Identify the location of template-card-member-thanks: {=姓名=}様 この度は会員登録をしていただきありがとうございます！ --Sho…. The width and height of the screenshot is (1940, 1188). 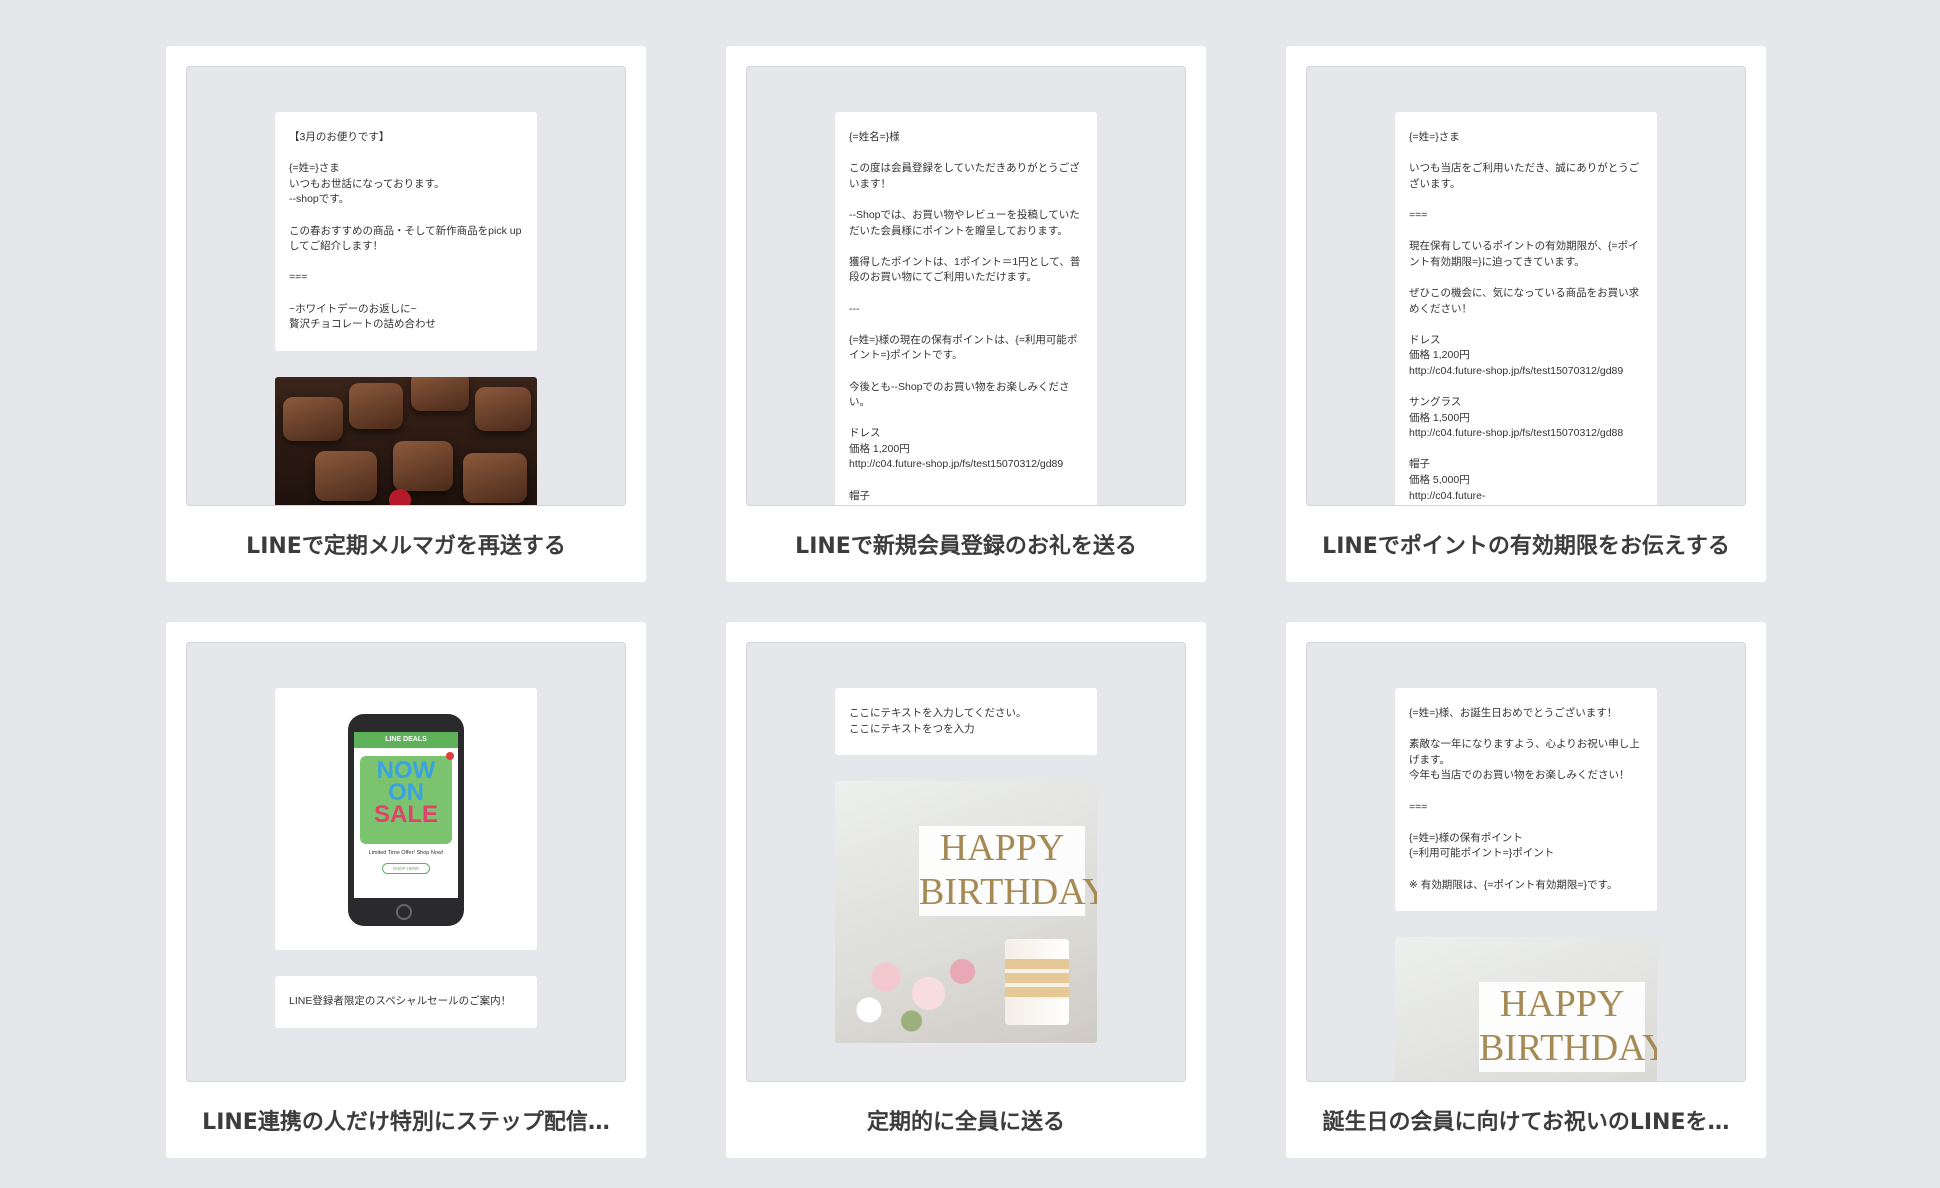
(966, 314).